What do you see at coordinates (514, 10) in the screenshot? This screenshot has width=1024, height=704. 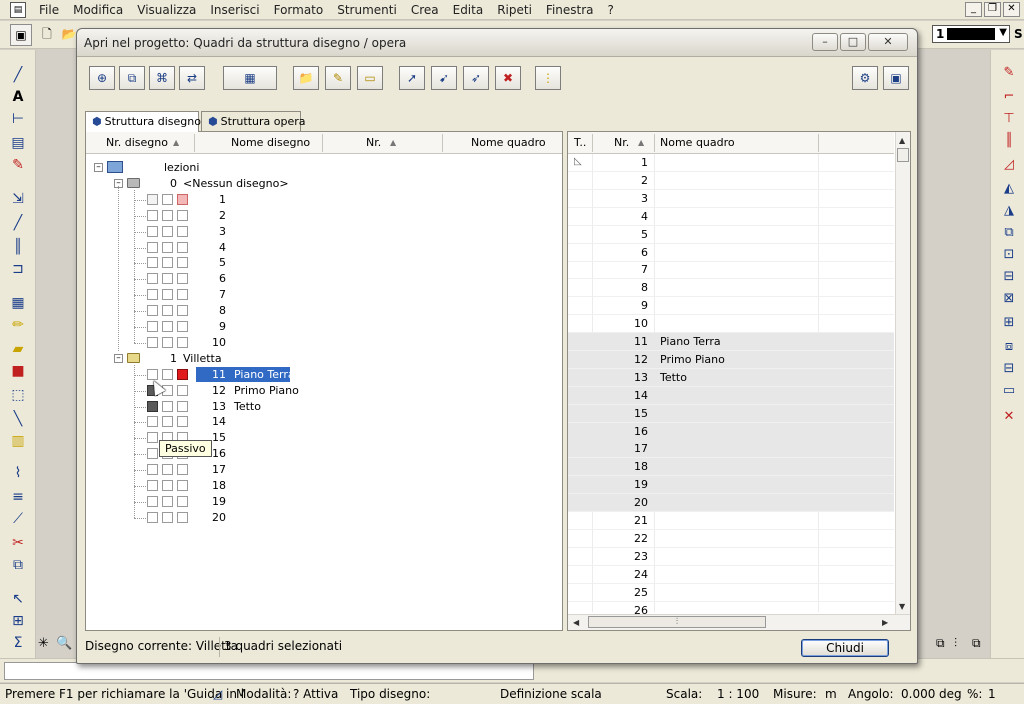 I see `menu-ripeti: Ripeti` at bounding box center [514, 10].